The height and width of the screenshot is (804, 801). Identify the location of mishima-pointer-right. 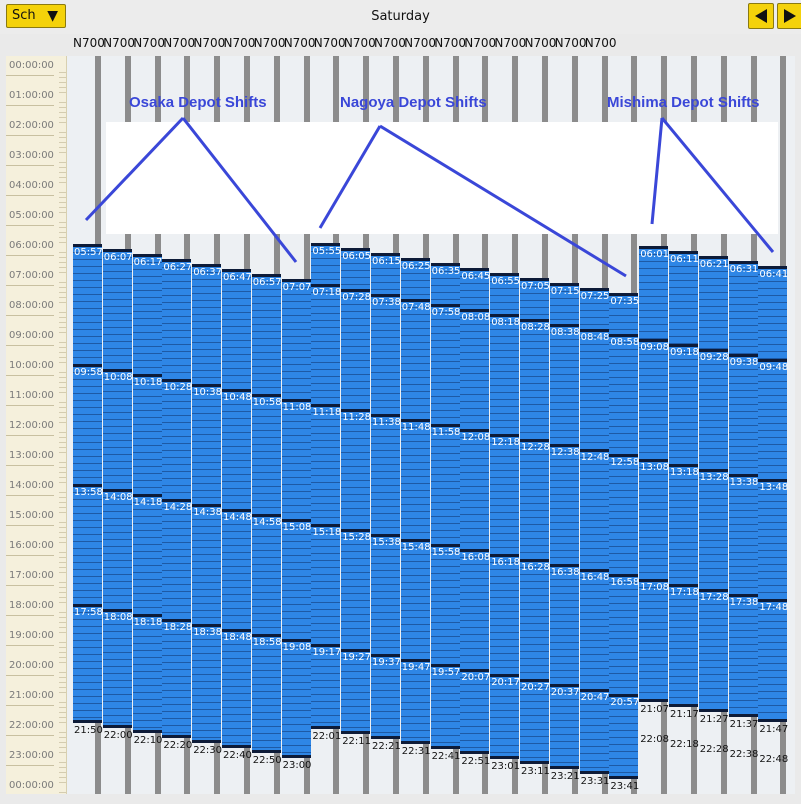
(717, 185).